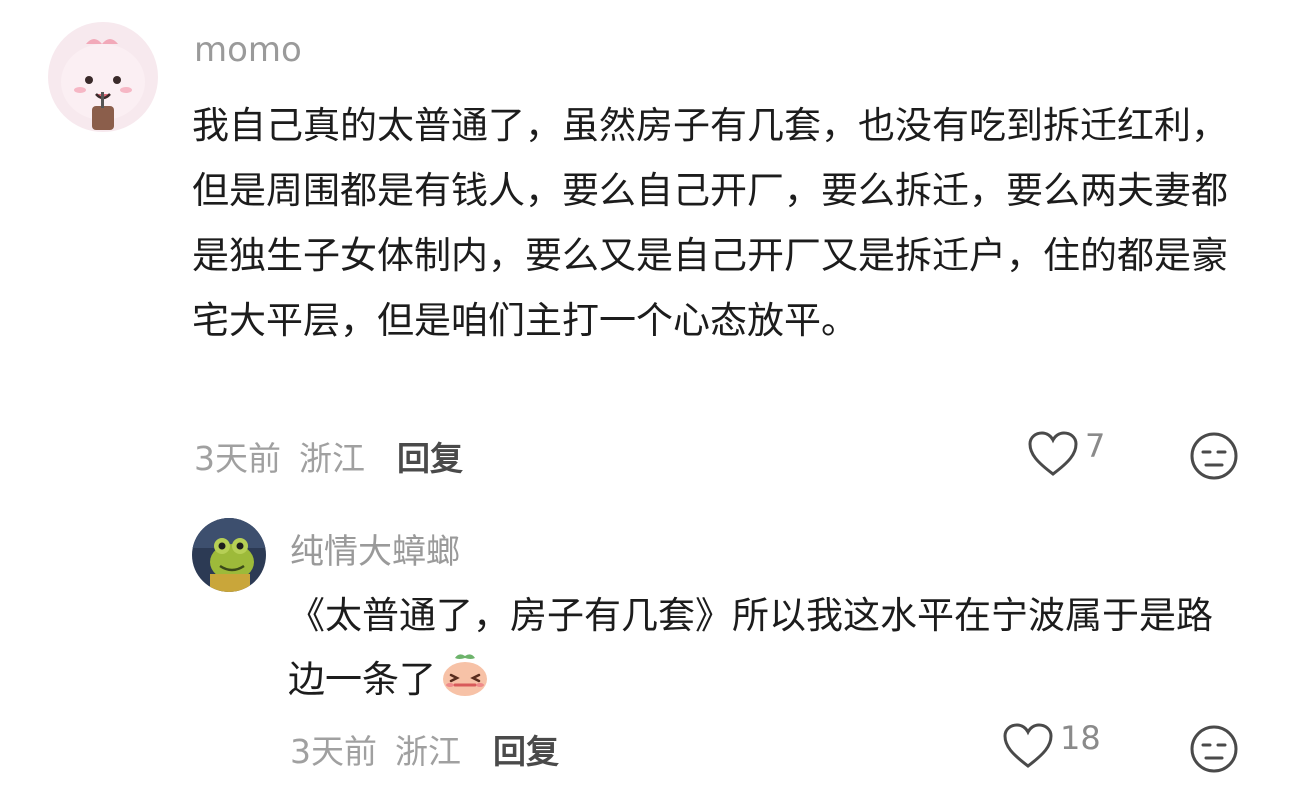 The image size is (1289, 790). What do you see at coordinates (750, 647) in the screenshot?
I see `comment-text: 《太普通了，房子有几套》所以我这水平在宁波属于是路边一条了` at bounding box center [750, 647].